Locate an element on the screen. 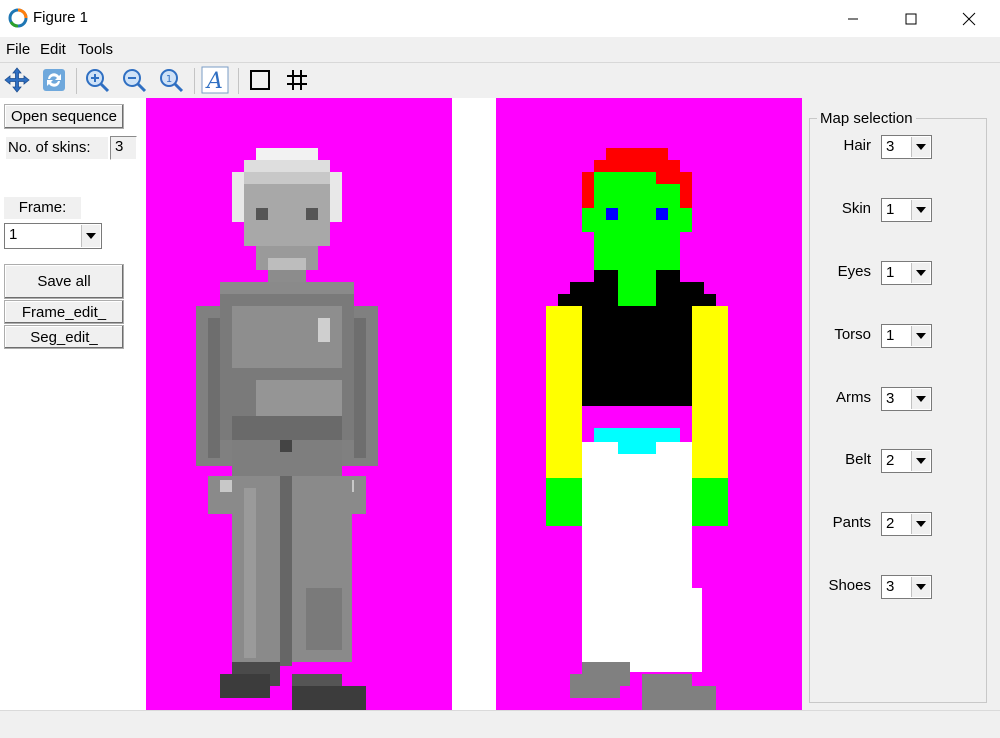 Image resolution: width=1000 pixels, height=738 pixels. map-selection-title: Map selection is located at coordinates (866, 118).